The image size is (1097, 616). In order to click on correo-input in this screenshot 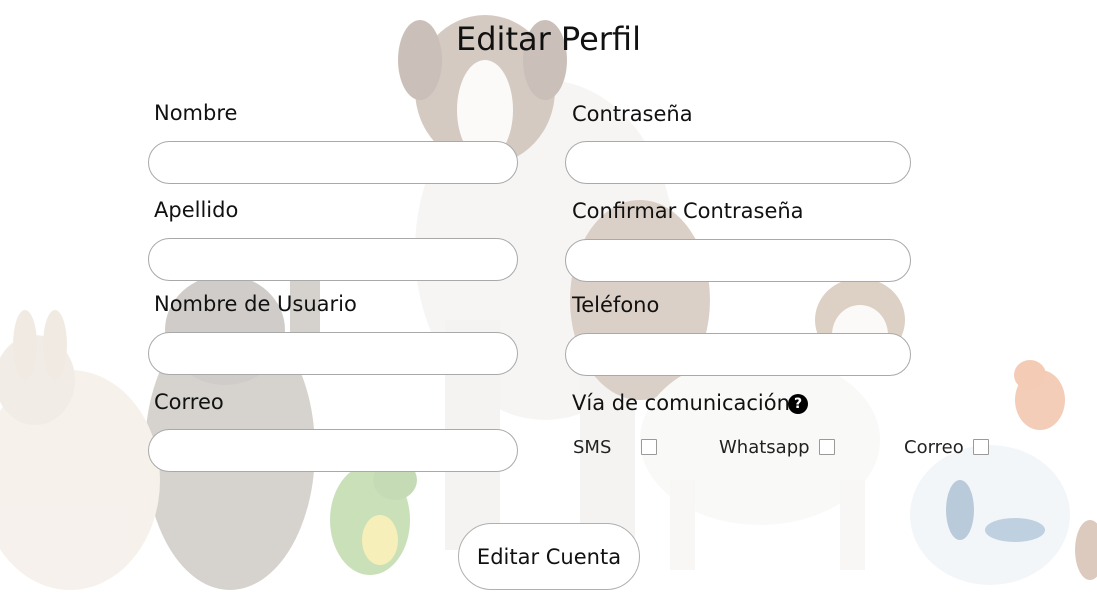, I will do `click(333, 450)`.